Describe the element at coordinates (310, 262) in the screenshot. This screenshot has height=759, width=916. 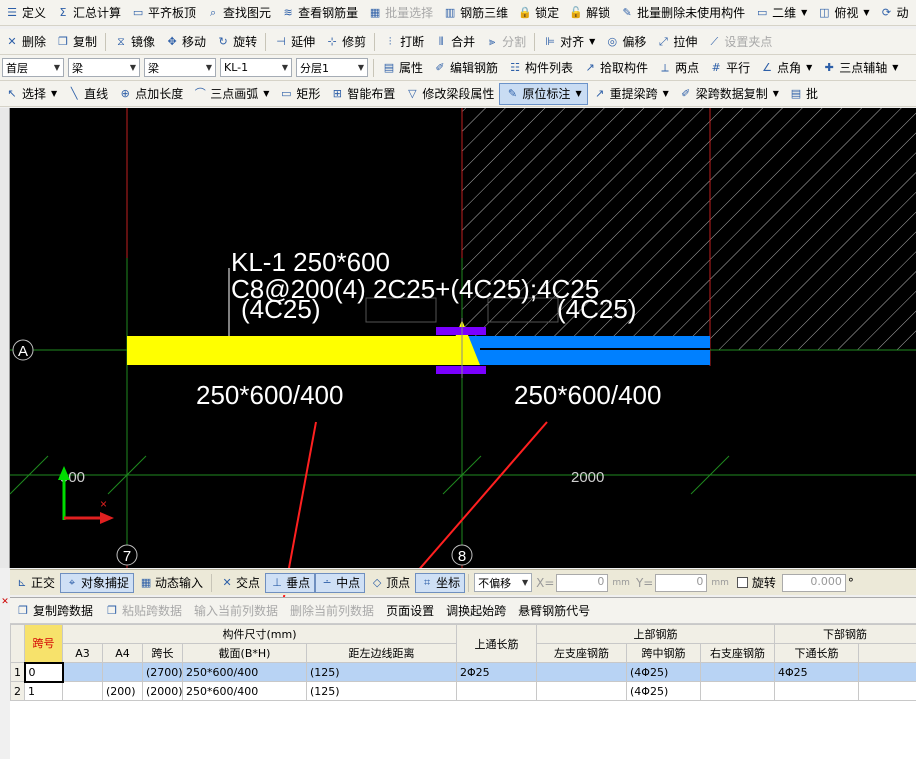
I see `beam-name-label: KL-1 250*600` at that location.